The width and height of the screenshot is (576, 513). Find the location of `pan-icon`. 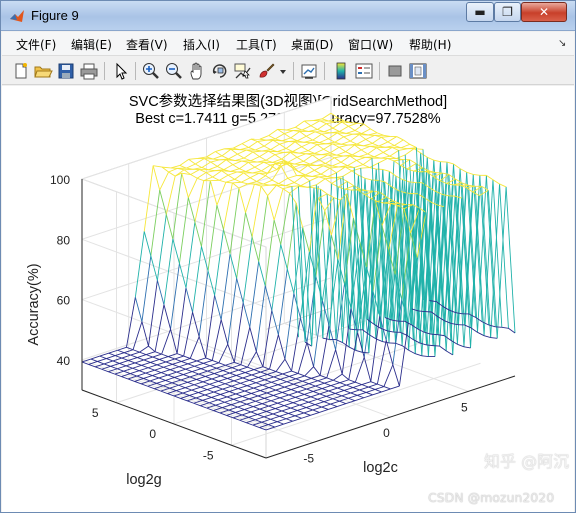

pan-icon is located at coordinates (197, 71).